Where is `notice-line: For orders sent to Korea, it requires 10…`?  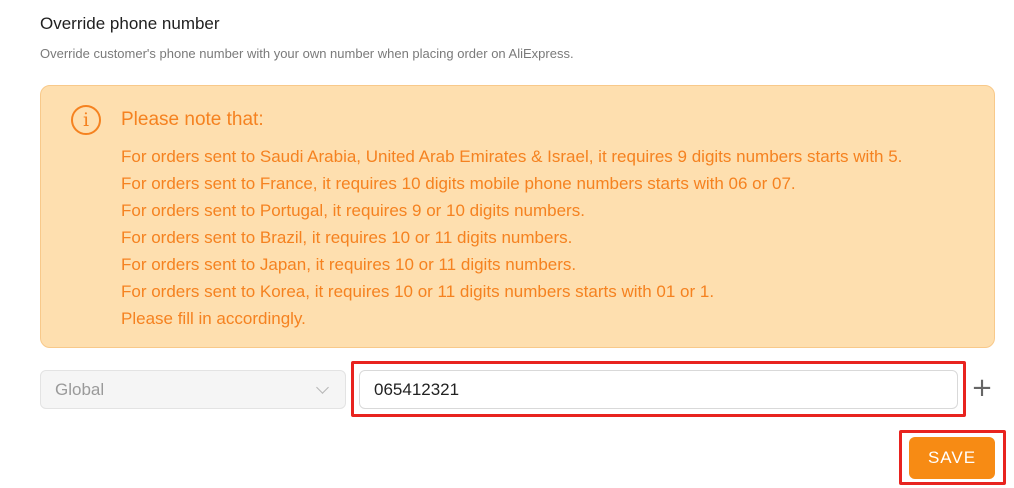
notice-line: For orders sent to Korea, it requires 10… is located at coordinates (418, 291).